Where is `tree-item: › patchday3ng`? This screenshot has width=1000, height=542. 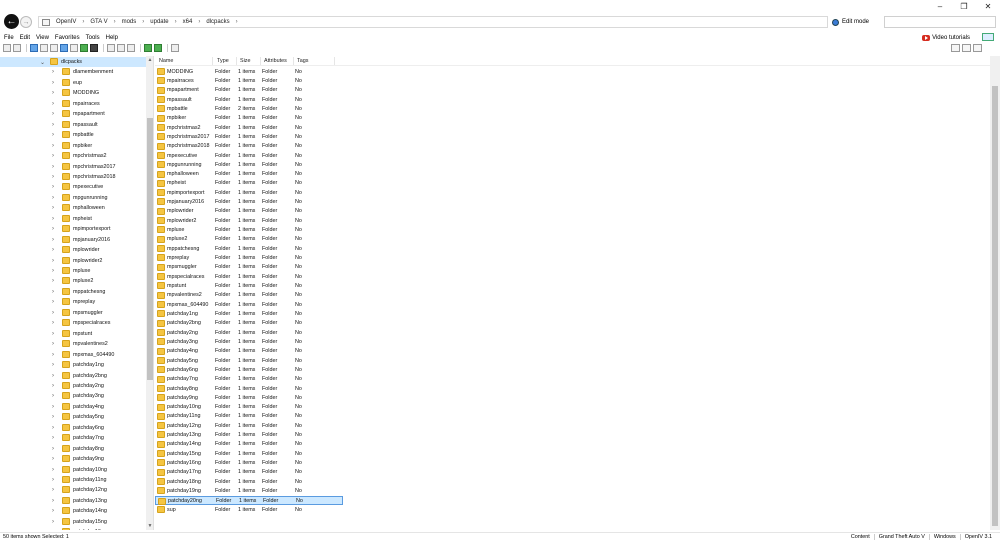 tree-item: › patchday3ng is located at coordinates (73, 396).